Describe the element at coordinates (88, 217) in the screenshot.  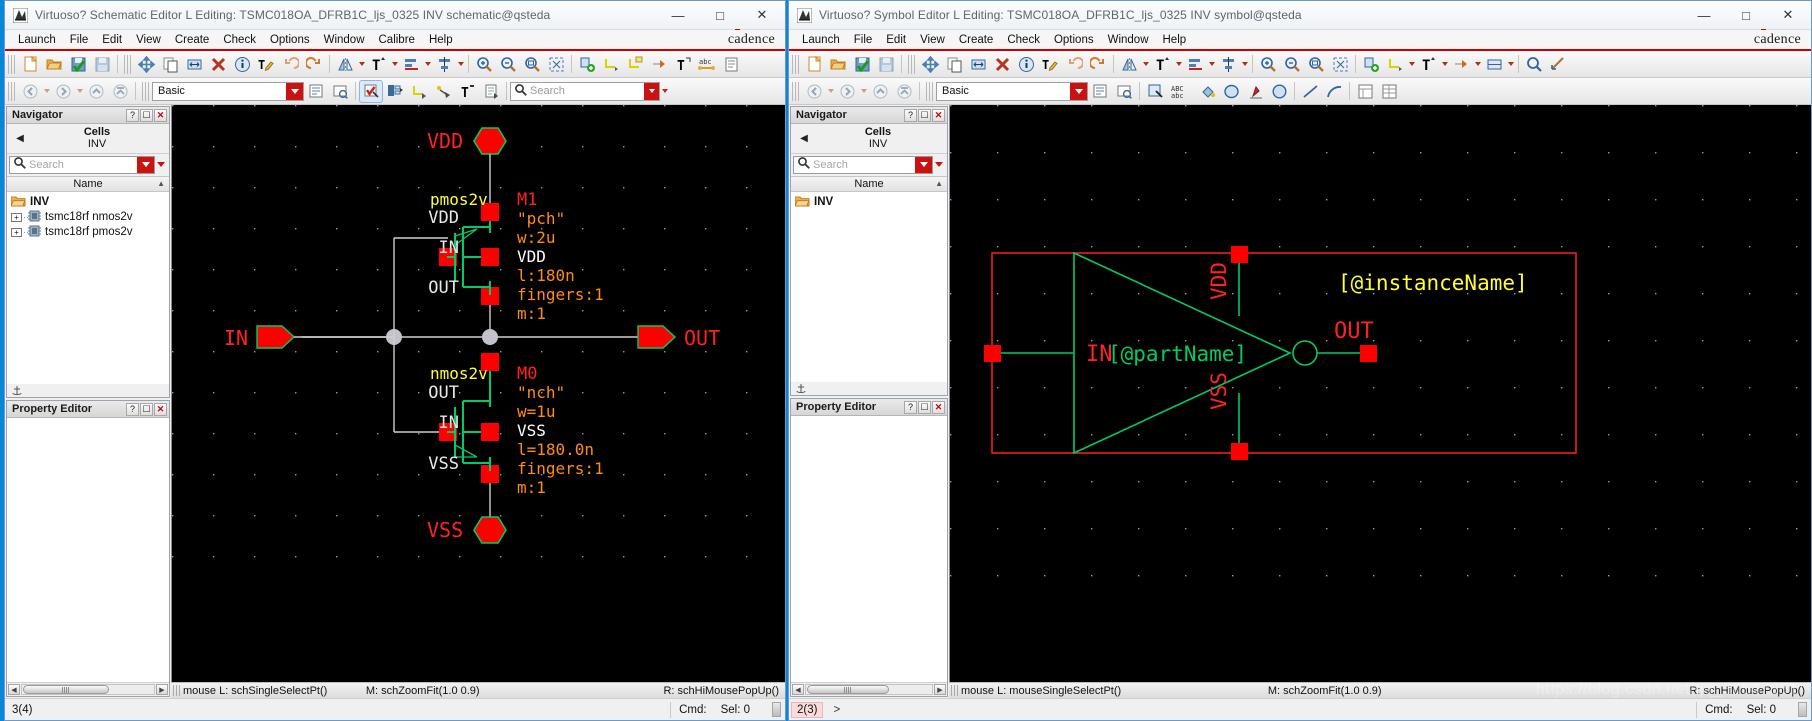
I see `tree-item-nmos: + ·· tsmc18rf nmos2v` at that location.